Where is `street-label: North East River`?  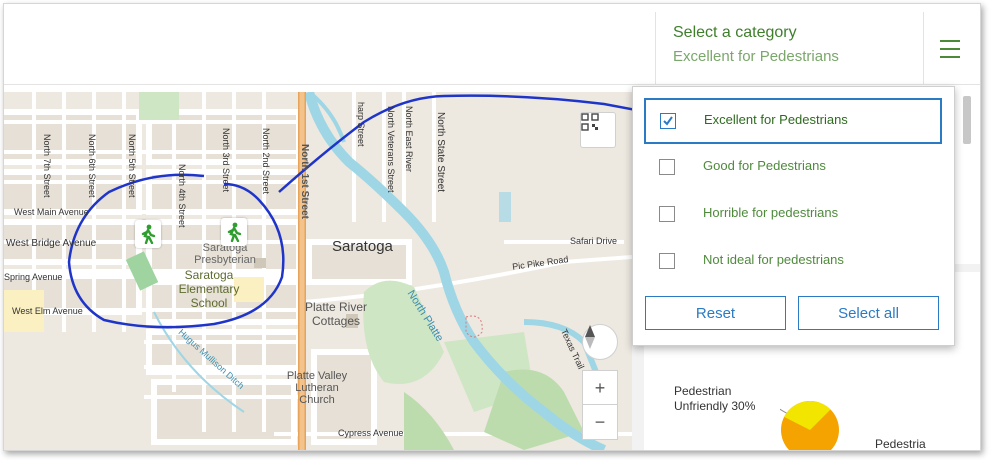
street-label: North East River is located at coordinates (409, 139).